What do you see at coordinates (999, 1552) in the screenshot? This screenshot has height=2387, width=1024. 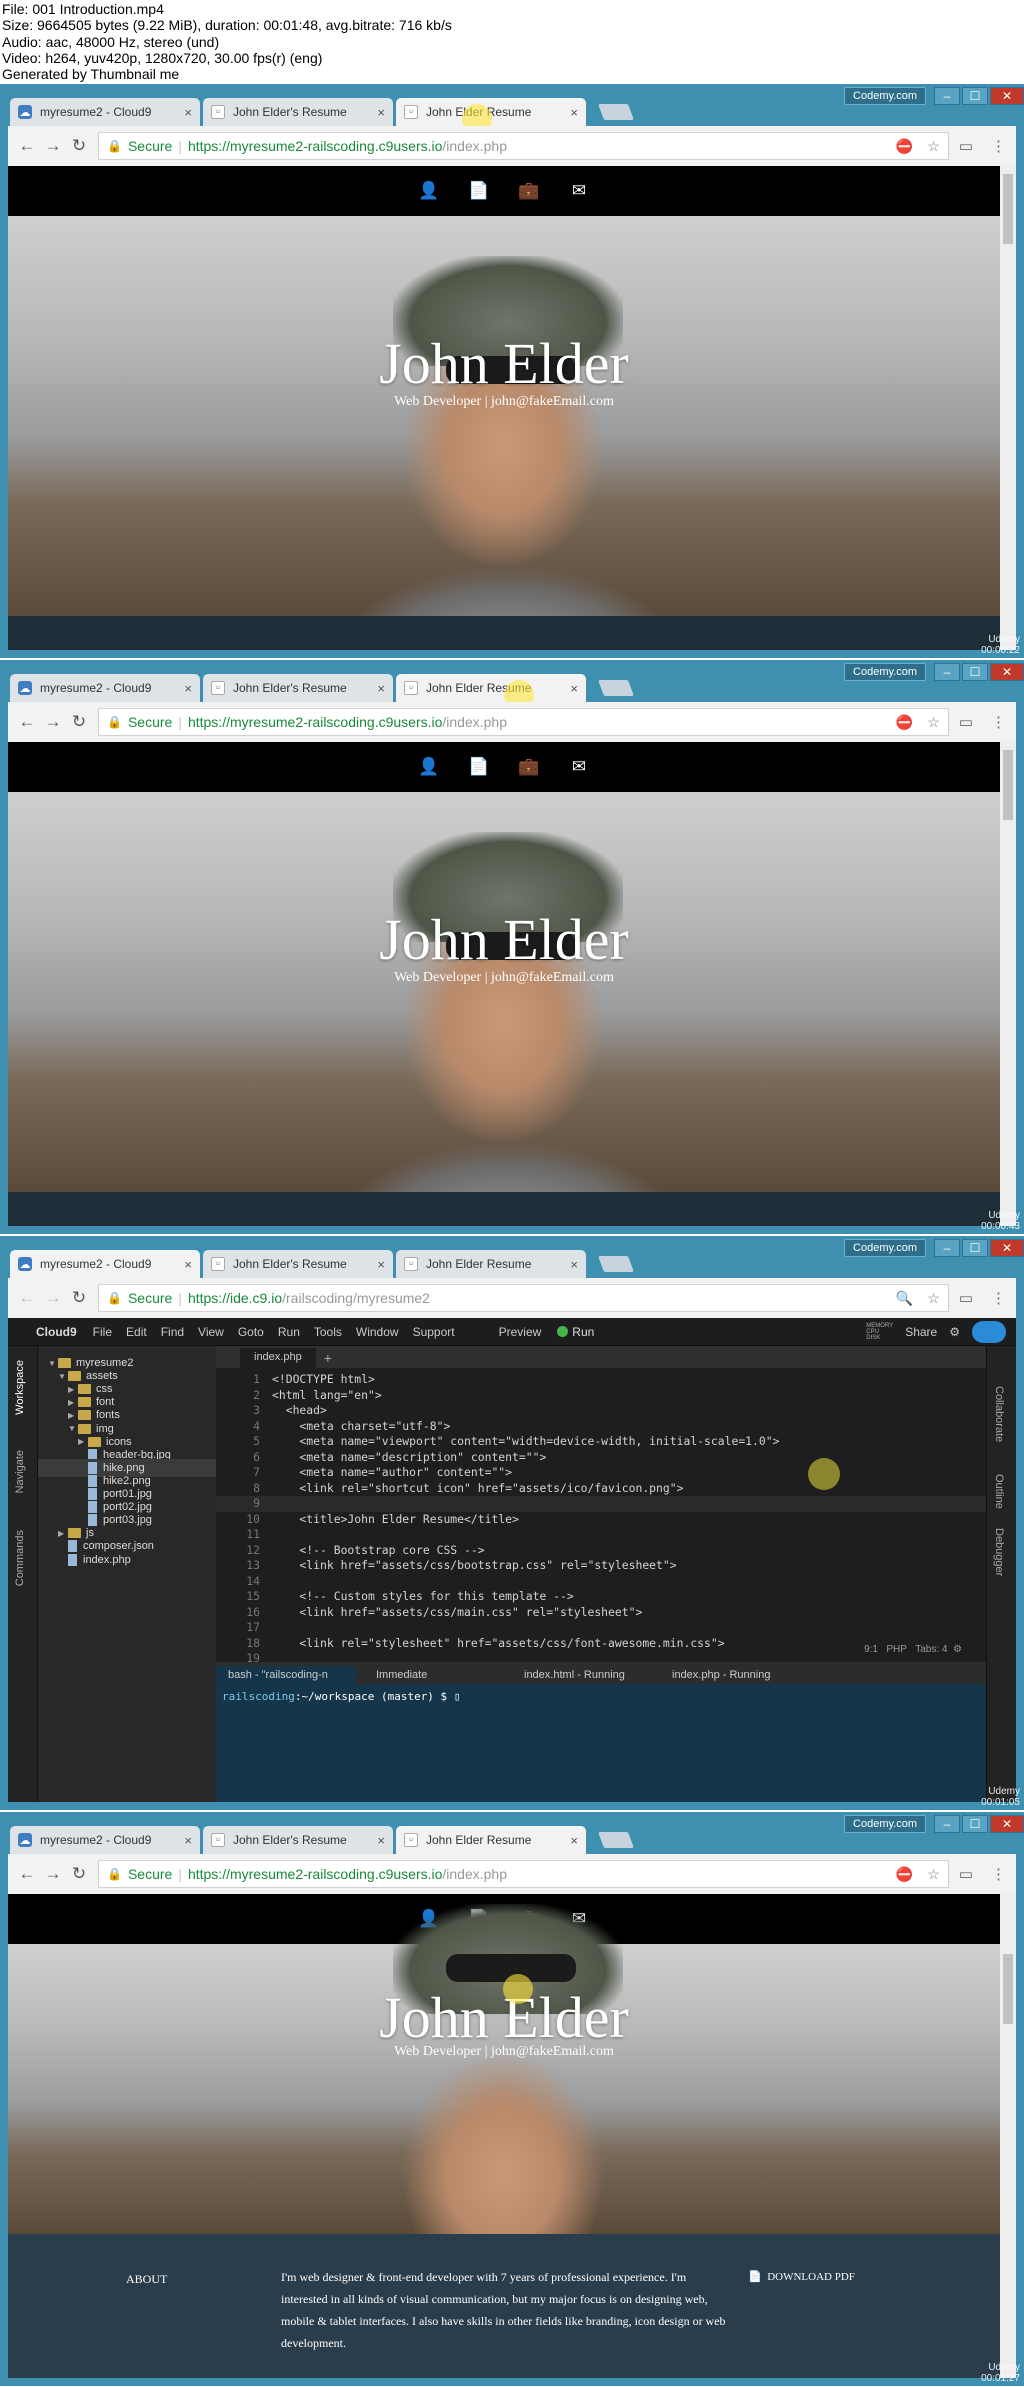 I see `tab-debugger: Debugger` at bounding box center [999, 1552].